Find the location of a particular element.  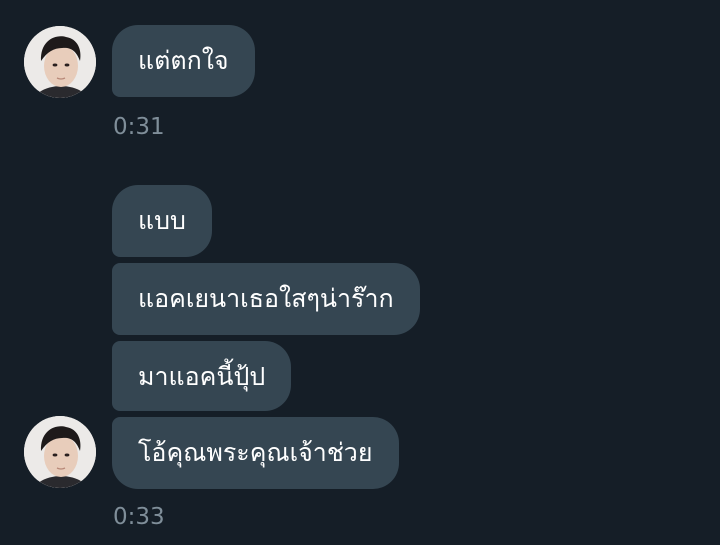

message-bubble: แบบ is located at coordinates (162, 221).